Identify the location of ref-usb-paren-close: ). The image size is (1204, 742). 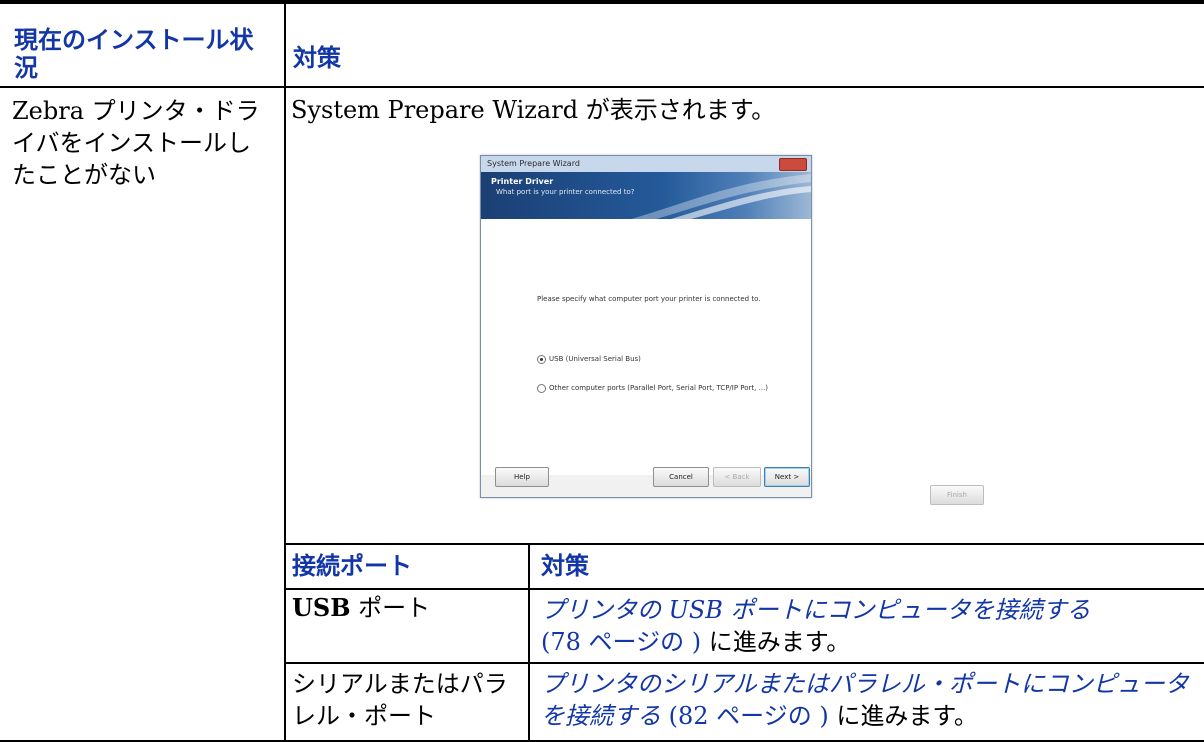
(693, 642).